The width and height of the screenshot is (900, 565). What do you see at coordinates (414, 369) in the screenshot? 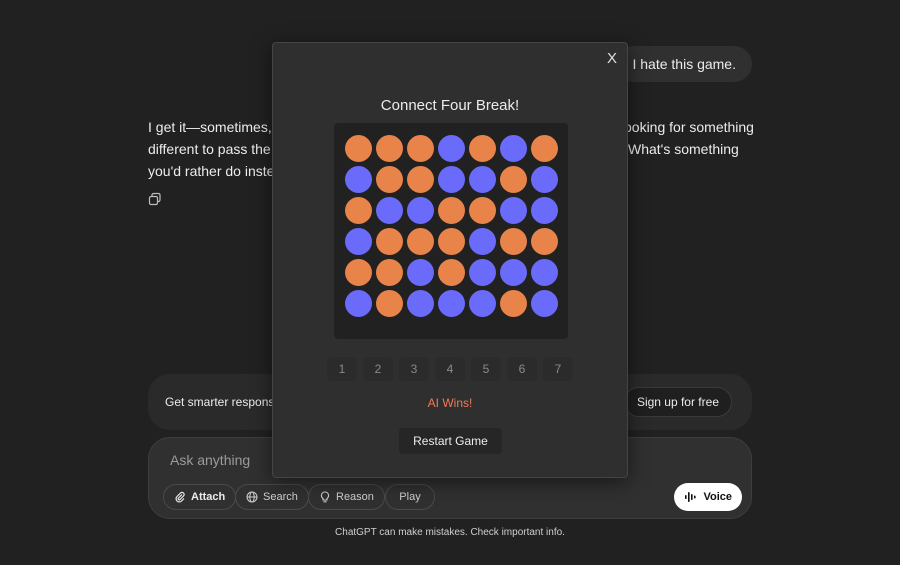
I see `column-button-3: 3` at bounding box center [414, 369].